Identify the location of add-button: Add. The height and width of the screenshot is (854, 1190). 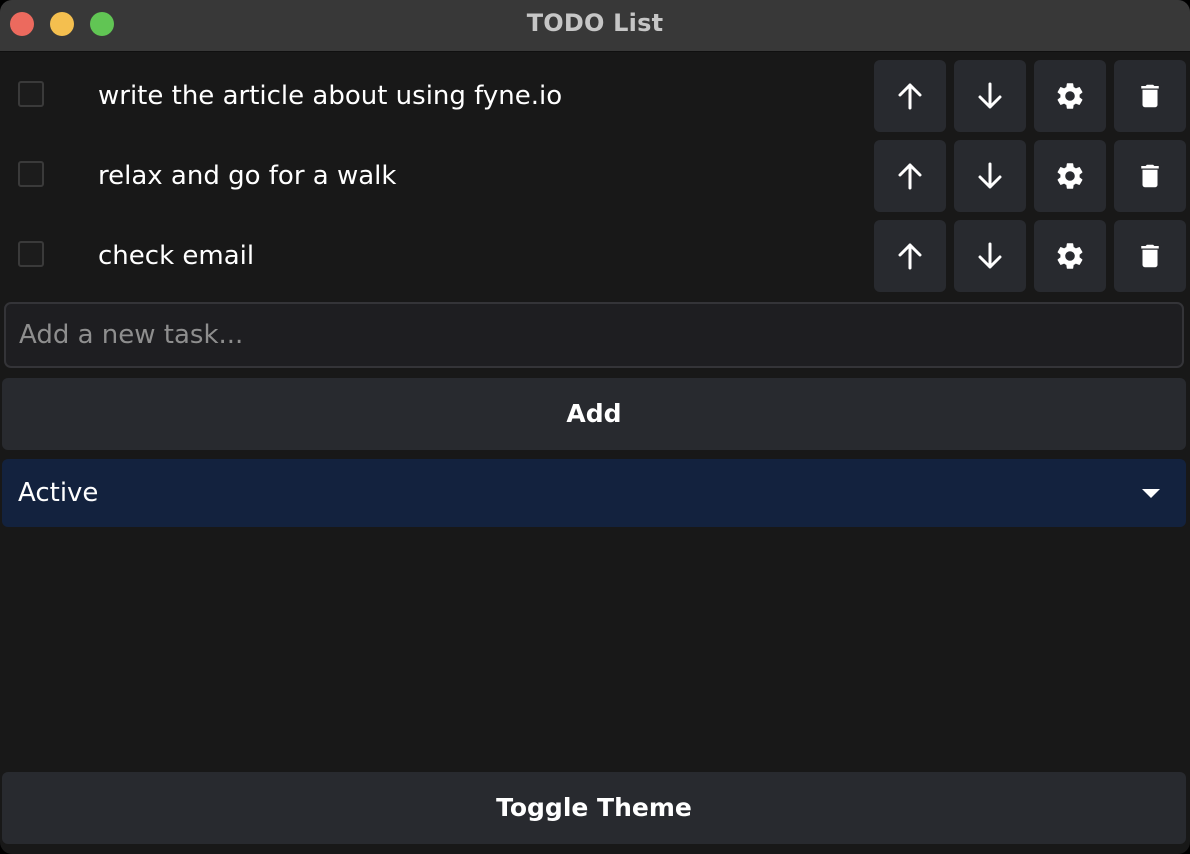
(594, 414).